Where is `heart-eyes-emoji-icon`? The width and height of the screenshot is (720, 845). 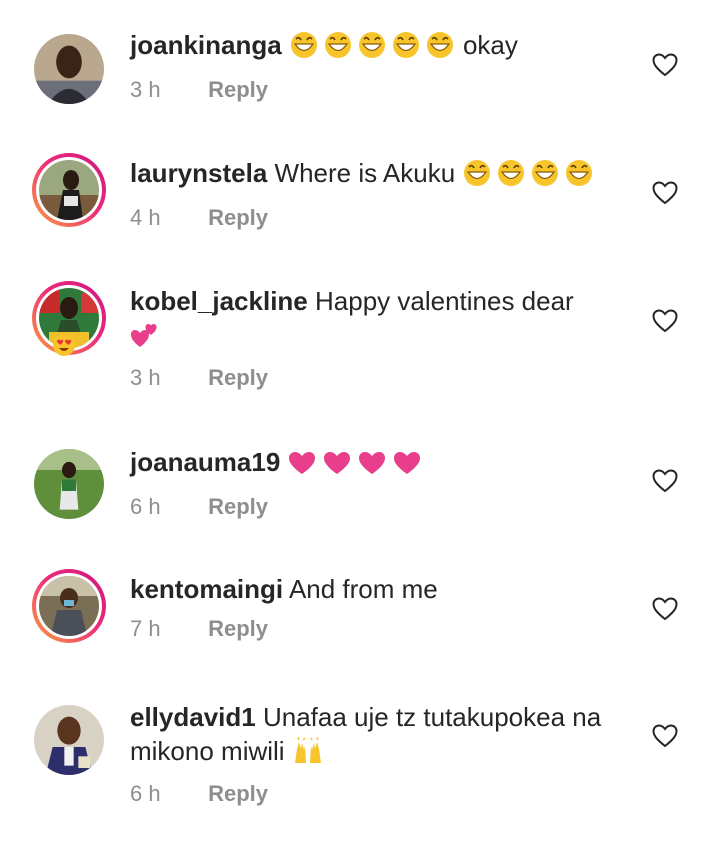 heart-eyes-emoji-icon is located at coordinates (64, 345).